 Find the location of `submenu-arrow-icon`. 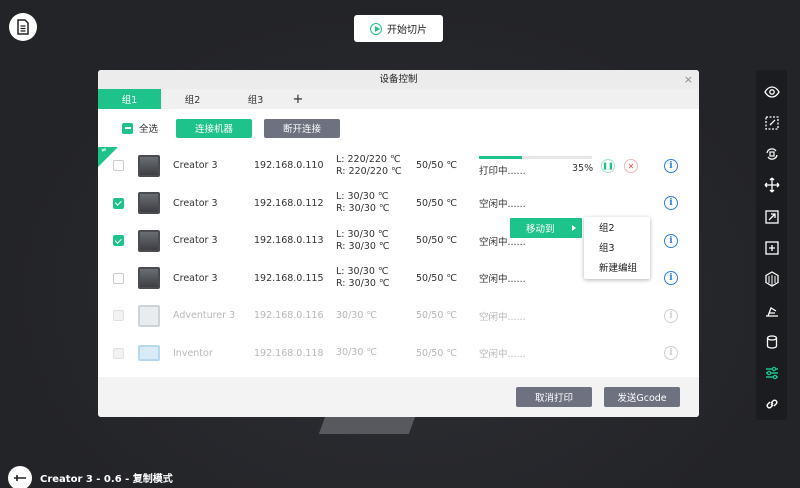

submenu-arrow-icon is located at coordinates (574, 228).